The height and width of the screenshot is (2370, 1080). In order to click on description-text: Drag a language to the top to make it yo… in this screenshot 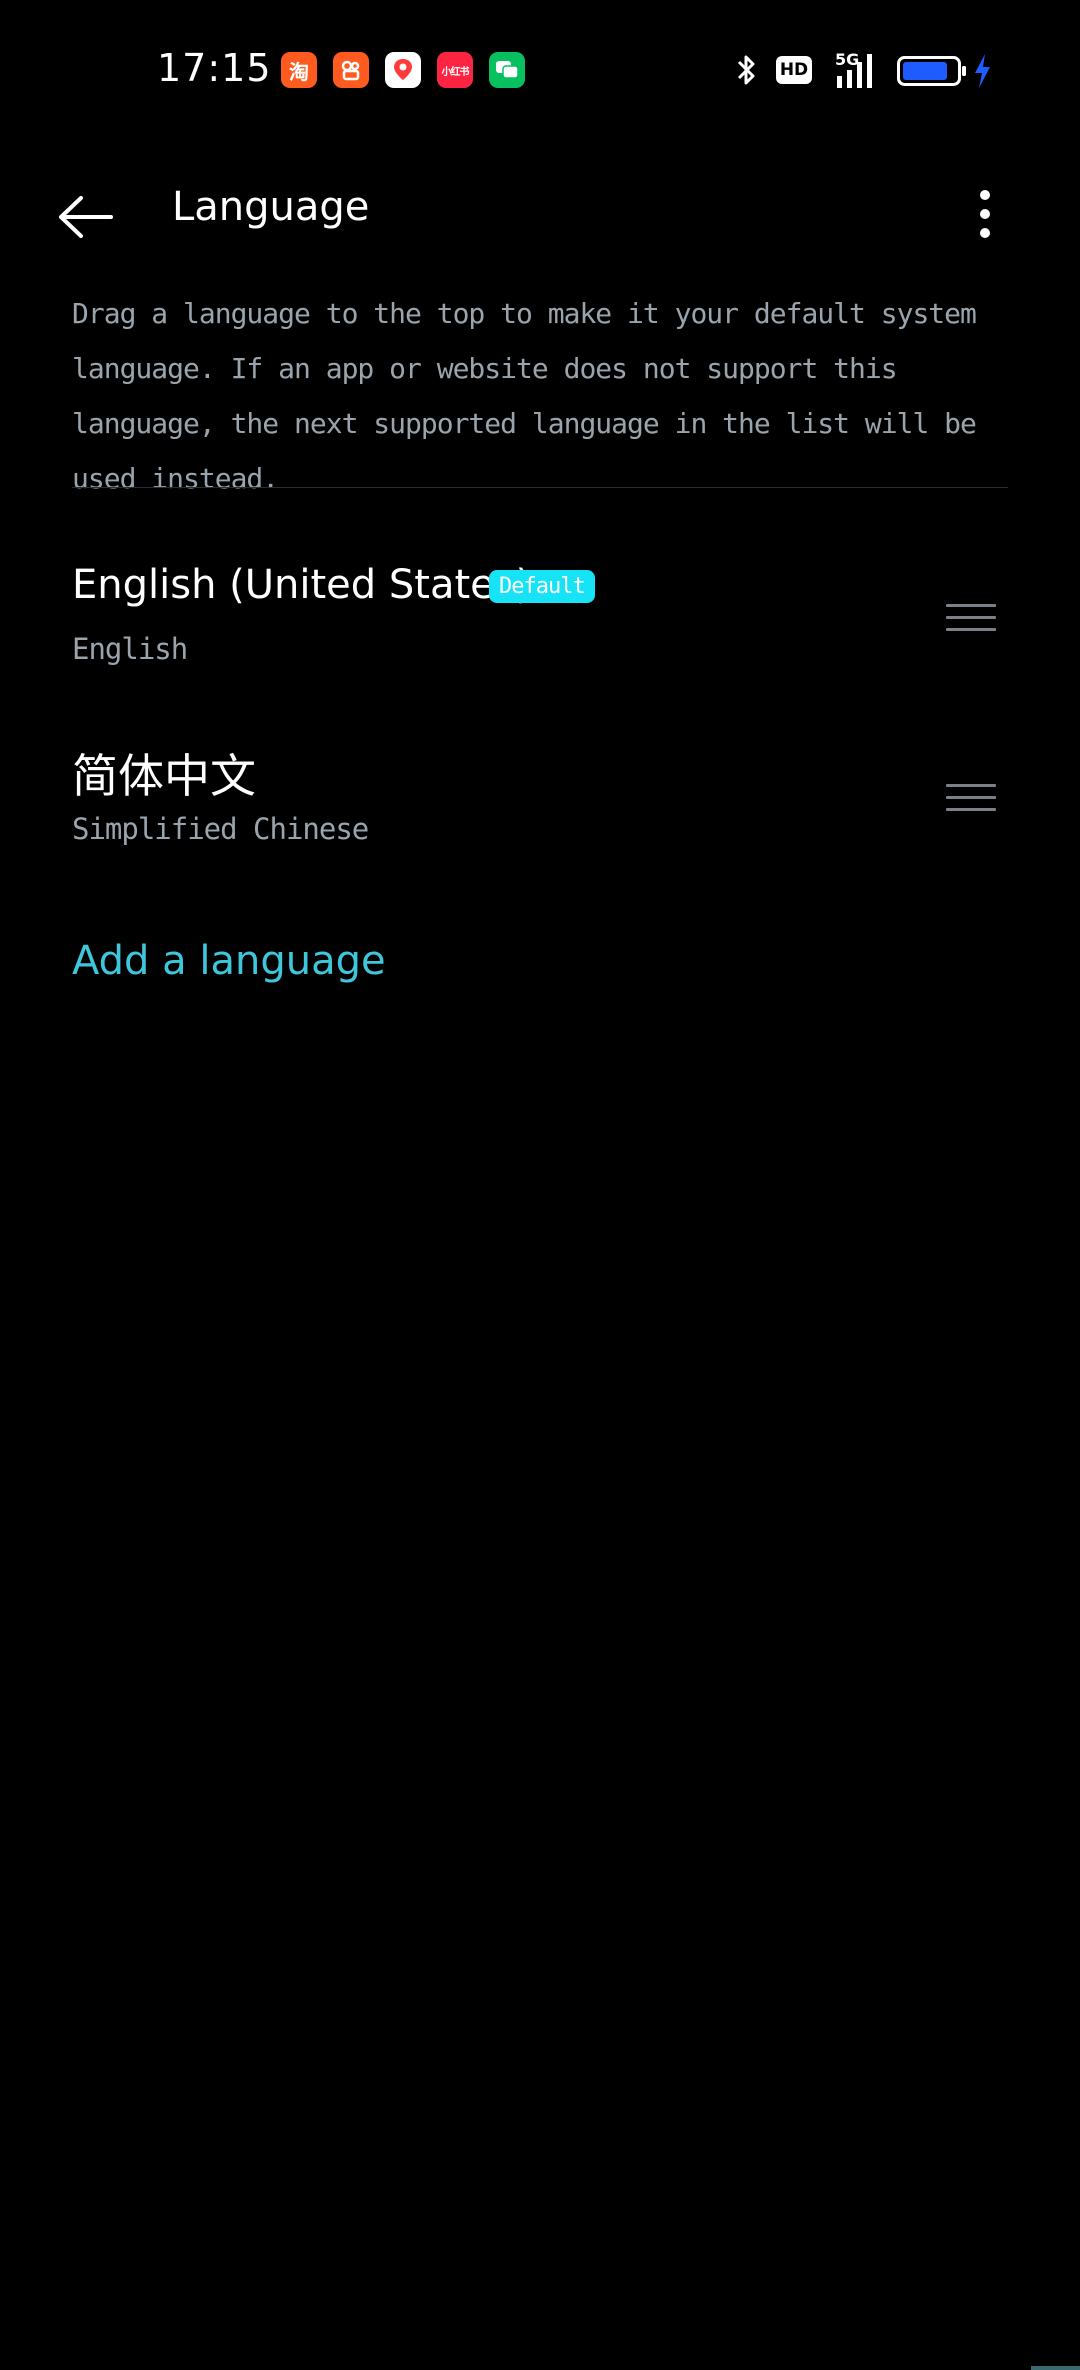, I will do `click(524, 396)`.